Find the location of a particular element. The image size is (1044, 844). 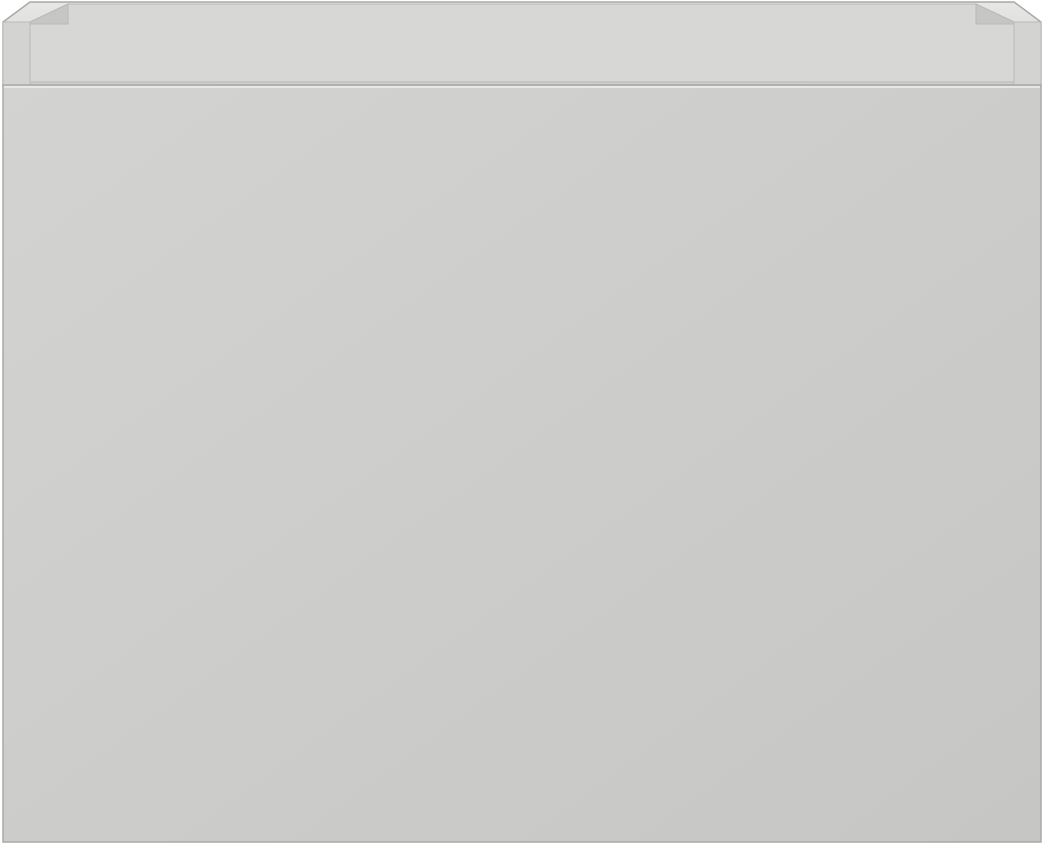

cabinet-inner-back is located at coordinates (522, 43).